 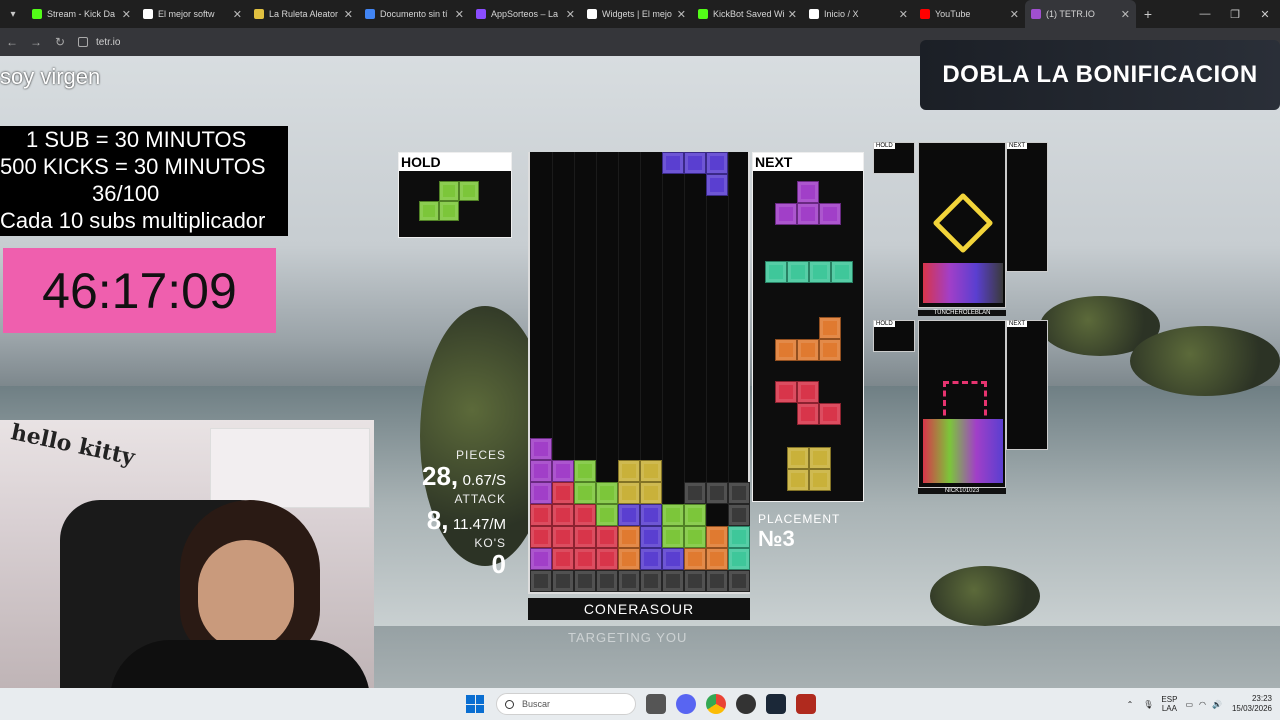 What do you see at coordinates (858, 14) in the screenshot?
I see `browser-tab: Inicio / X ✕` at bounding box center [858, 14].